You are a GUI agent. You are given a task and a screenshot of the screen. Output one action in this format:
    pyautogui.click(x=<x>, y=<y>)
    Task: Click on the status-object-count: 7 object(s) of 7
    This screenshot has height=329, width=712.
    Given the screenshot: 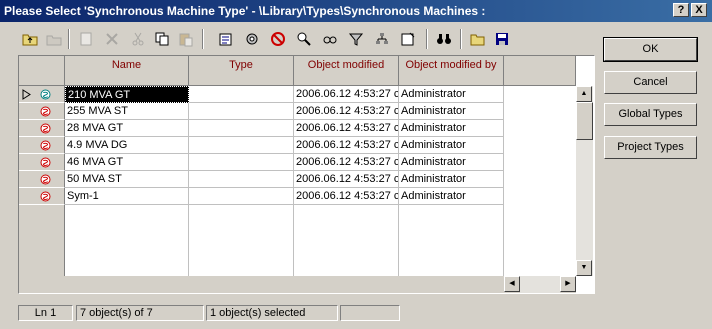 What is the action you would take?
    pyautogui.click(x=140, y=313)
    